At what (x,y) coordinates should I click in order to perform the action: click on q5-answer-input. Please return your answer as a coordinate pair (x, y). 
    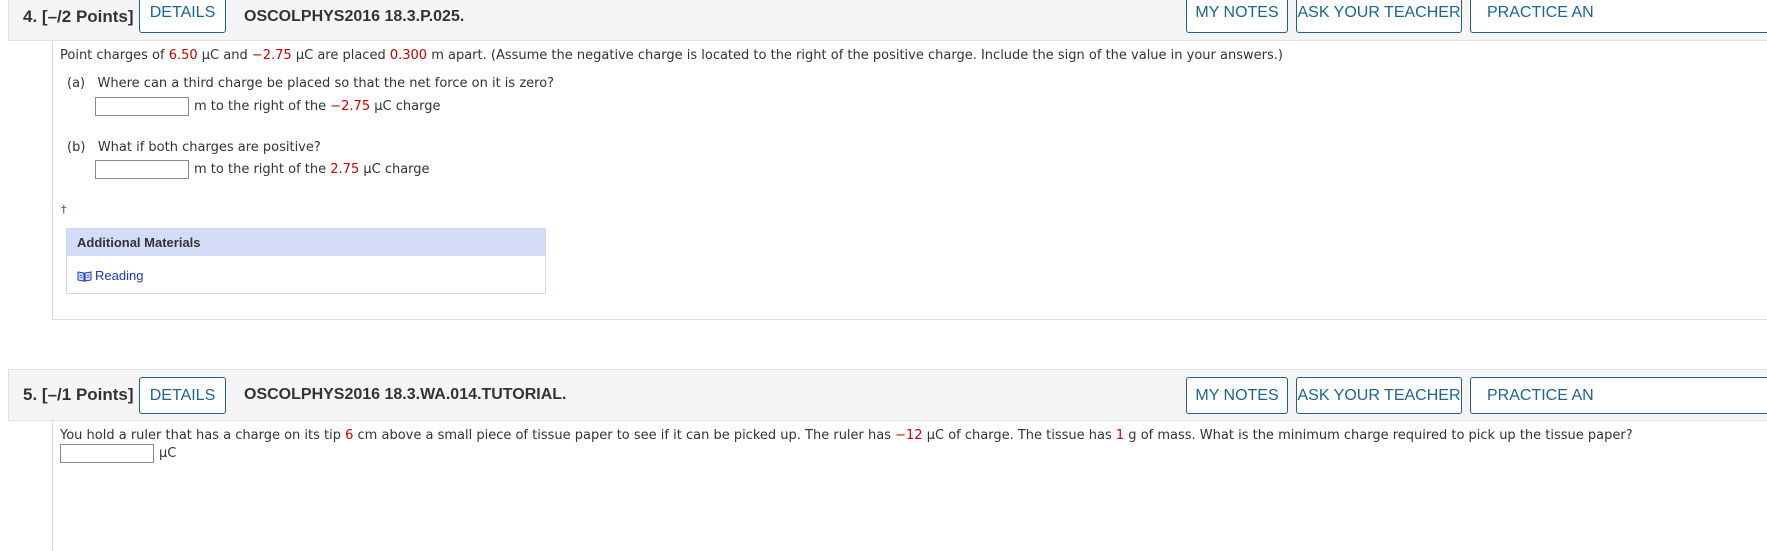
    Looking at the image, I should click on (107, 453).